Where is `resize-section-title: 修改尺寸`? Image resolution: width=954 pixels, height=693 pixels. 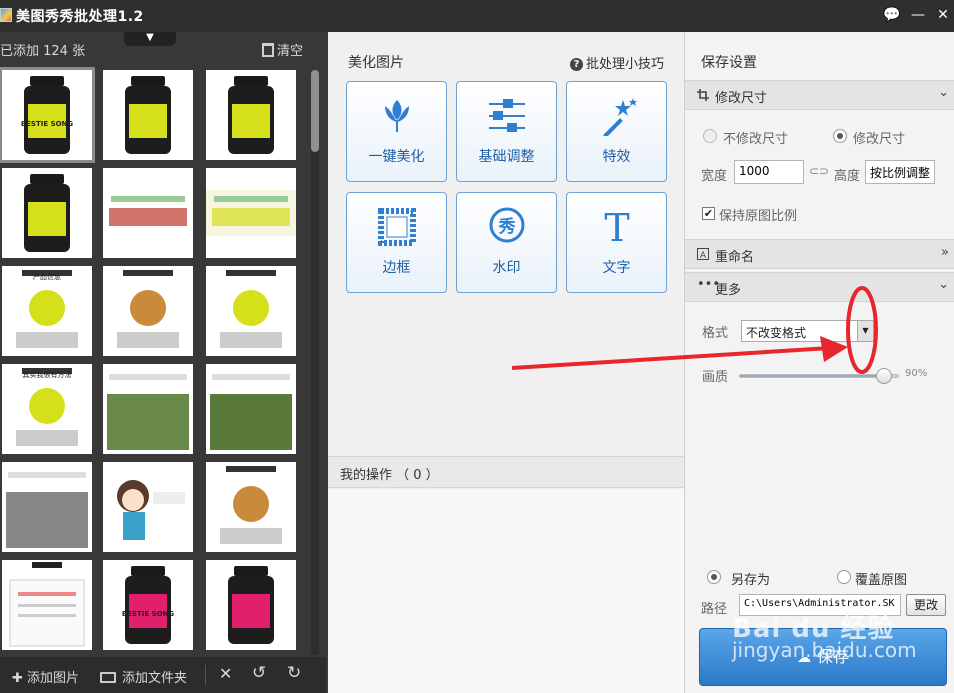 resize-section-title: 修改尺寸 is located at coordinates (741, 98).